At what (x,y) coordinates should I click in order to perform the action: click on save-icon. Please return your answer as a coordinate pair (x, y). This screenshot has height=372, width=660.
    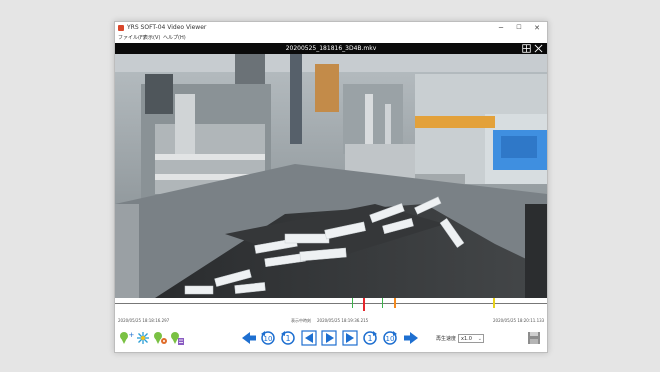
    Looking at the image, I should click on (534, 338).